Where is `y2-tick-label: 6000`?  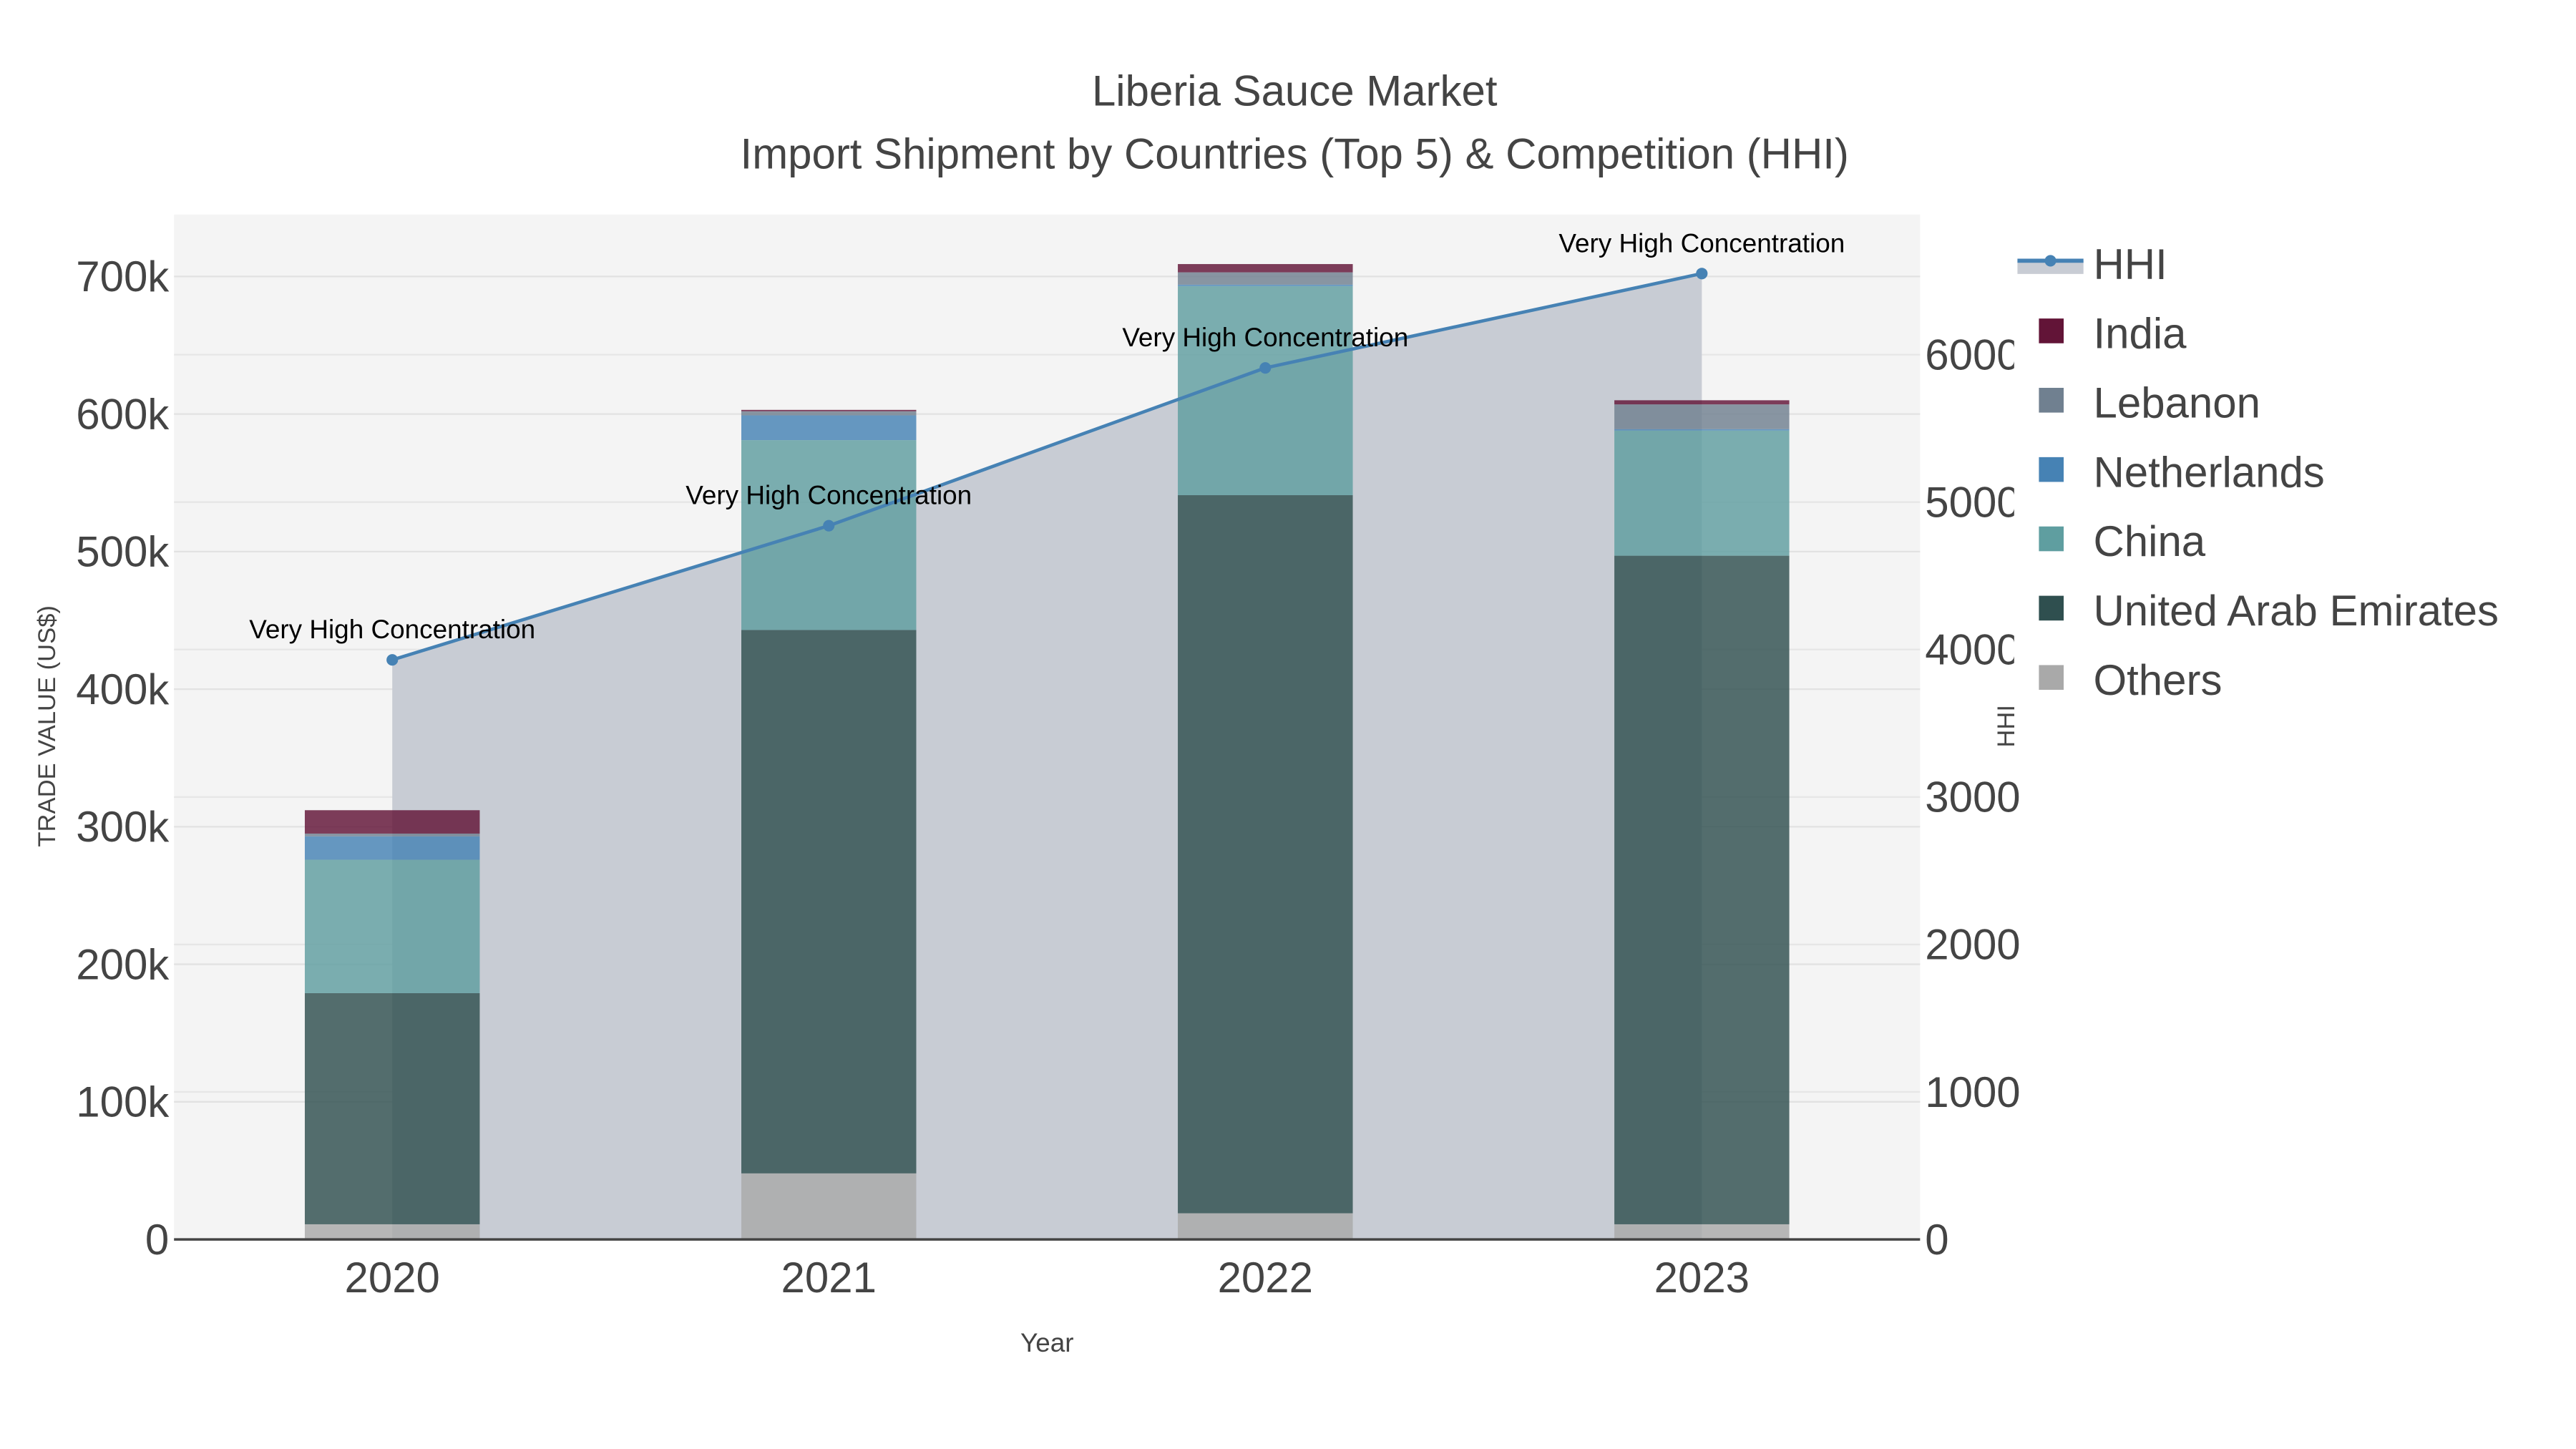
y2-tick-label: 6000 is located at coordinates (1972, 355).